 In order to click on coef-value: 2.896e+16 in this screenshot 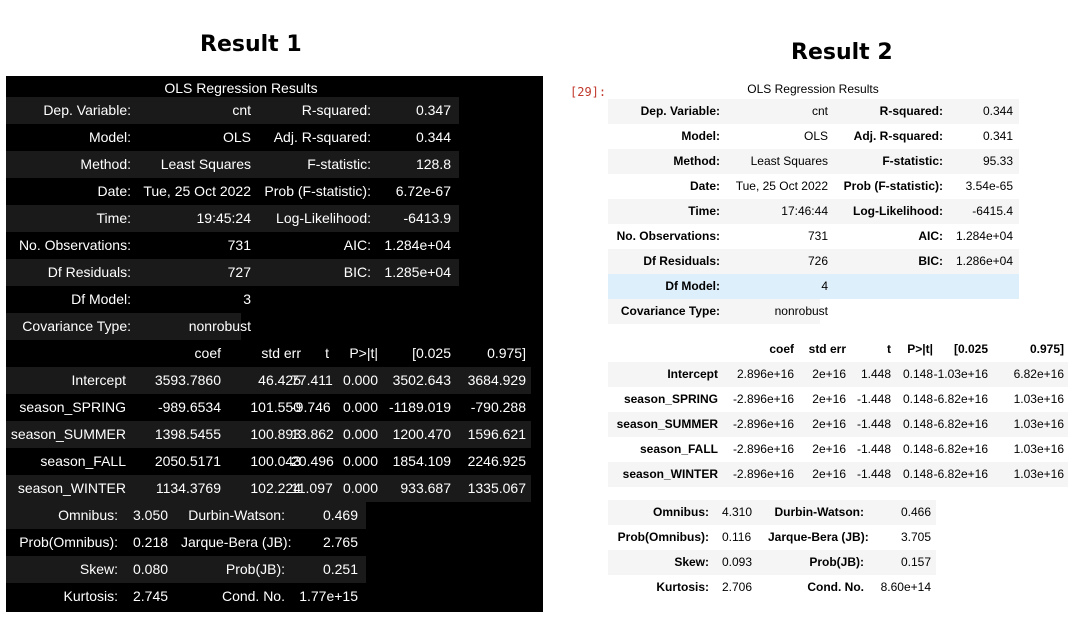, I will do `click(765, 374)`.